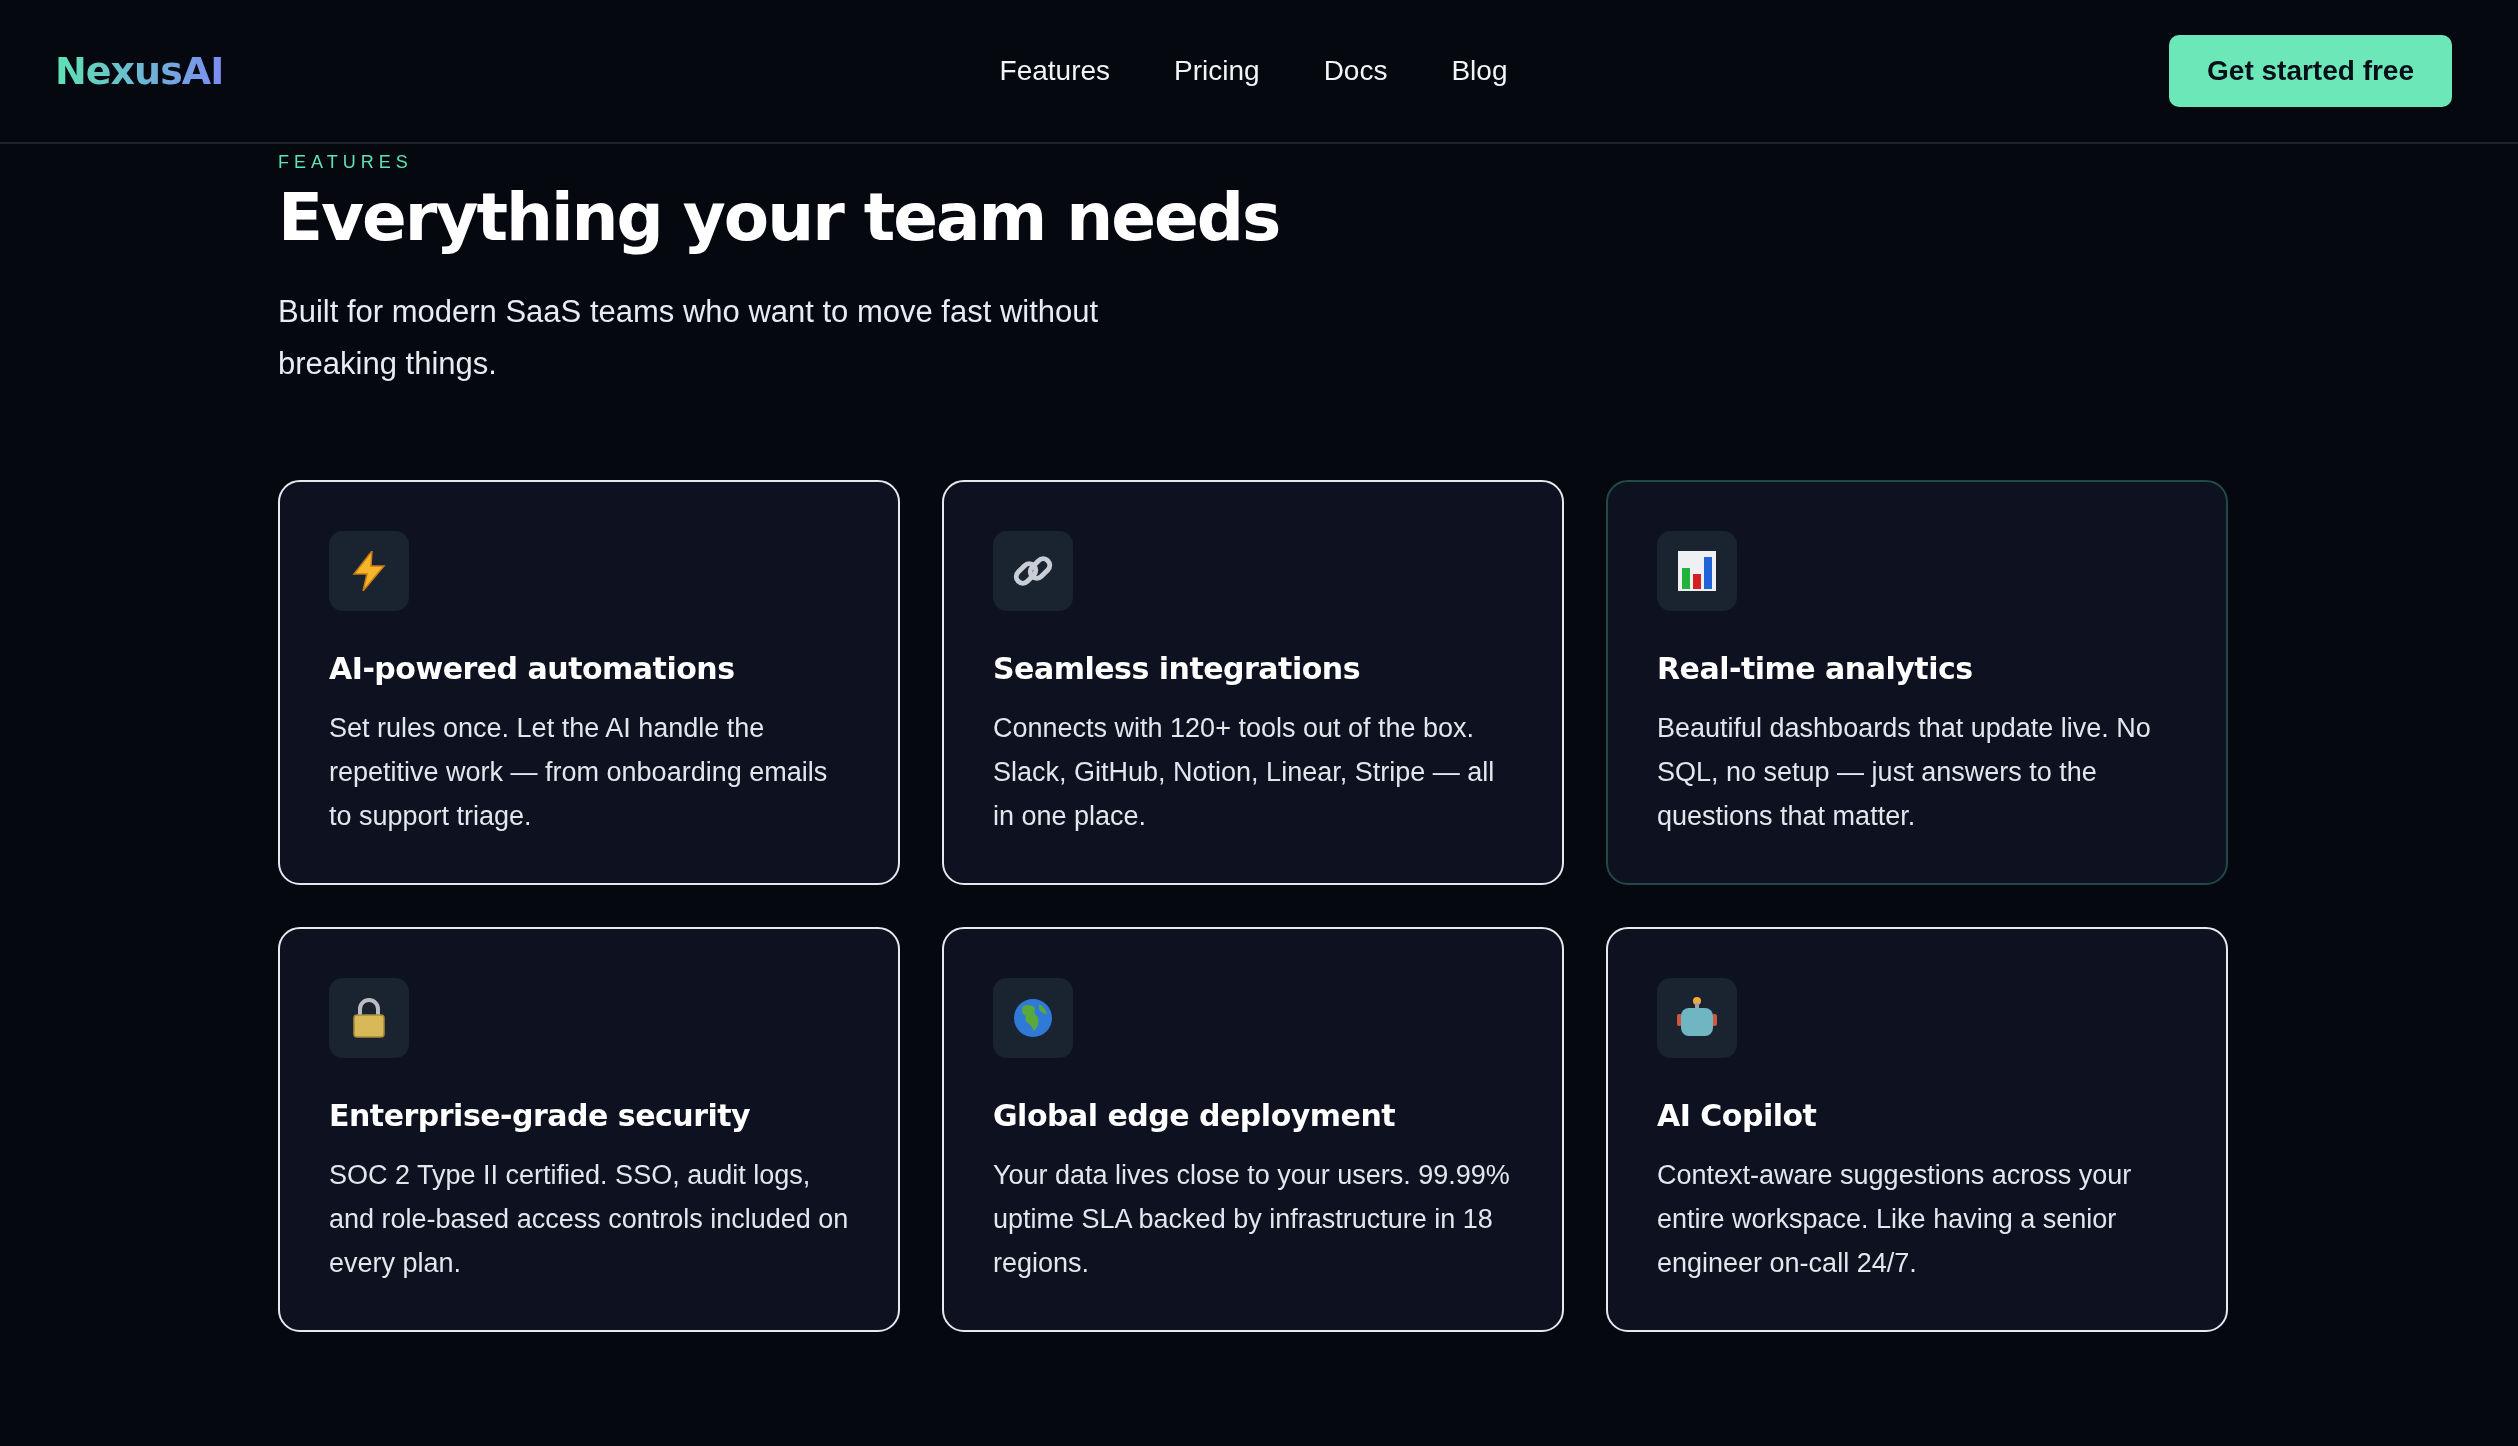  I want to click on lightning-icon, so click(369, 571).